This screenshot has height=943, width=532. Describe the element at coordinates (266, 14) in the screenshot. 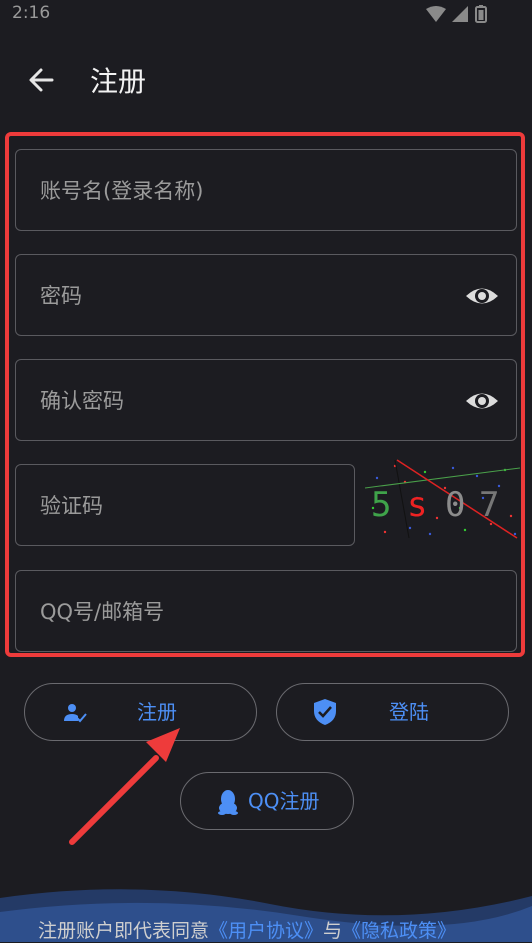

I see `status-bar: 2:16` at that location.